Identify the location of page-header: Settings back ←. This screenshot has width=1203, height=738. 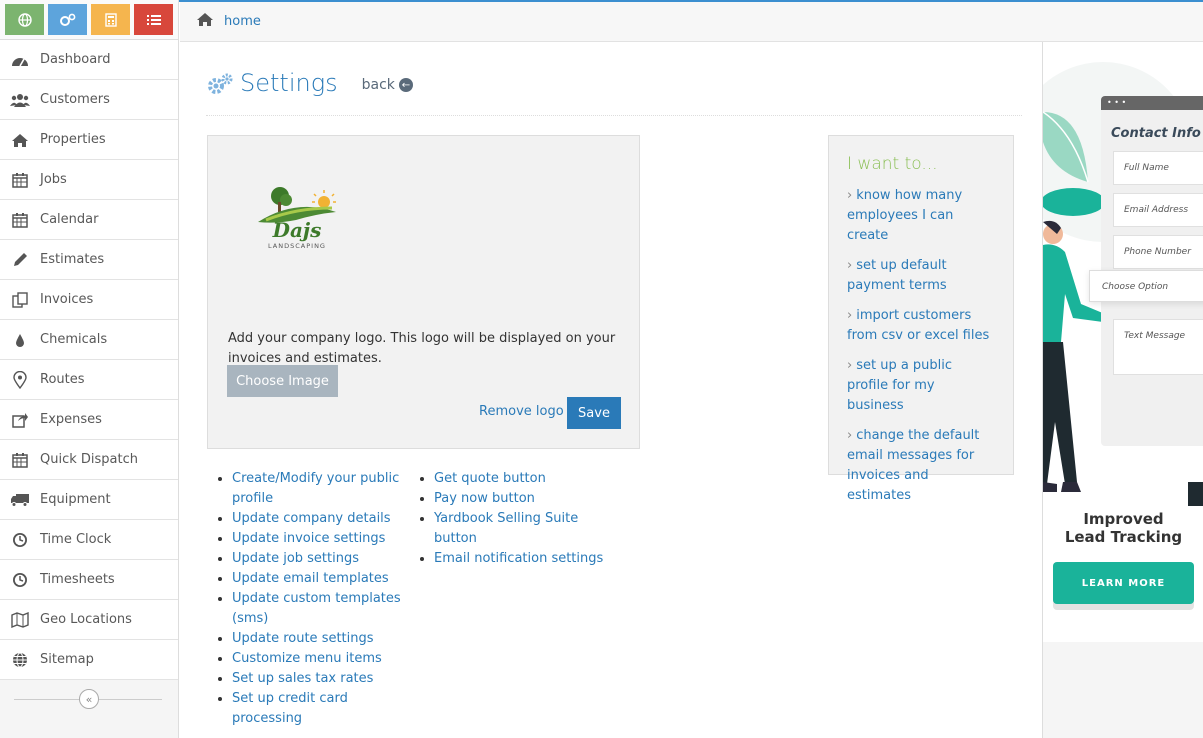
(614, 92).